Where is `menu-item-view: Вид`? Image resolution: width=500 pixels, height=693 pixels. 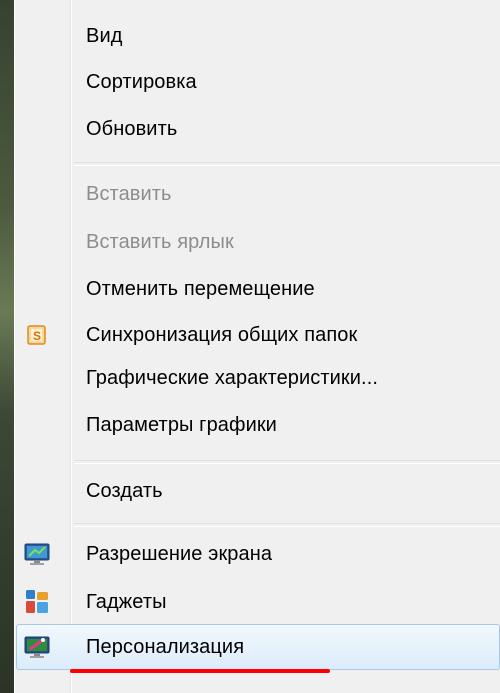
menu-item-view: Вид is located at coordinates (257, 36).